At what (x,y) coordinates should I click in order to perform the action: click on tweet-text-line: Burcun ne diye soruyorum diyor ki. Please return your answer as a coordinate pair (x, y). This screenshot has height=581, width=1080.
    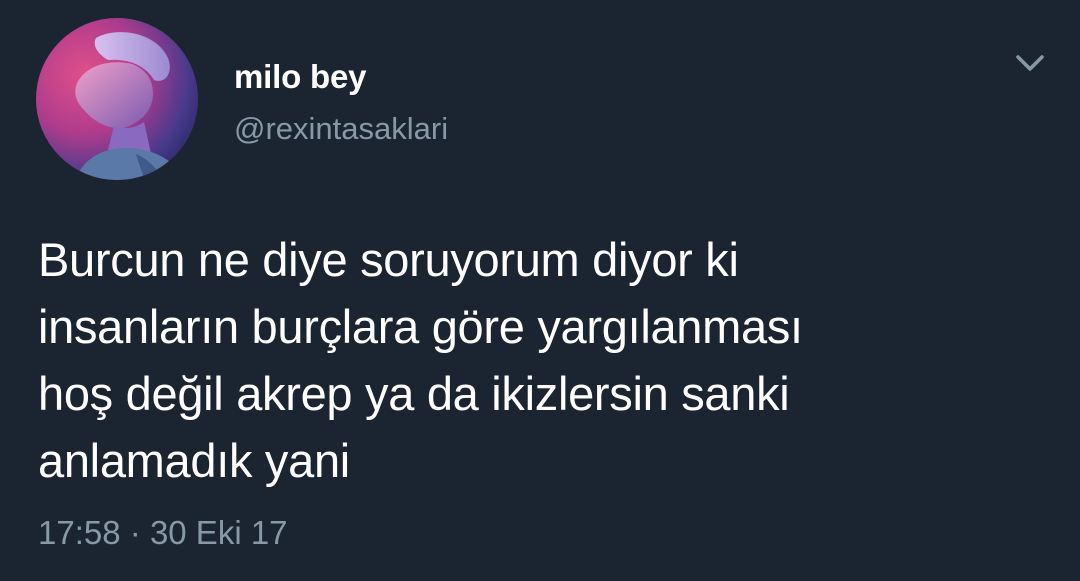
    Looking at the image, I should click on (388, 259).